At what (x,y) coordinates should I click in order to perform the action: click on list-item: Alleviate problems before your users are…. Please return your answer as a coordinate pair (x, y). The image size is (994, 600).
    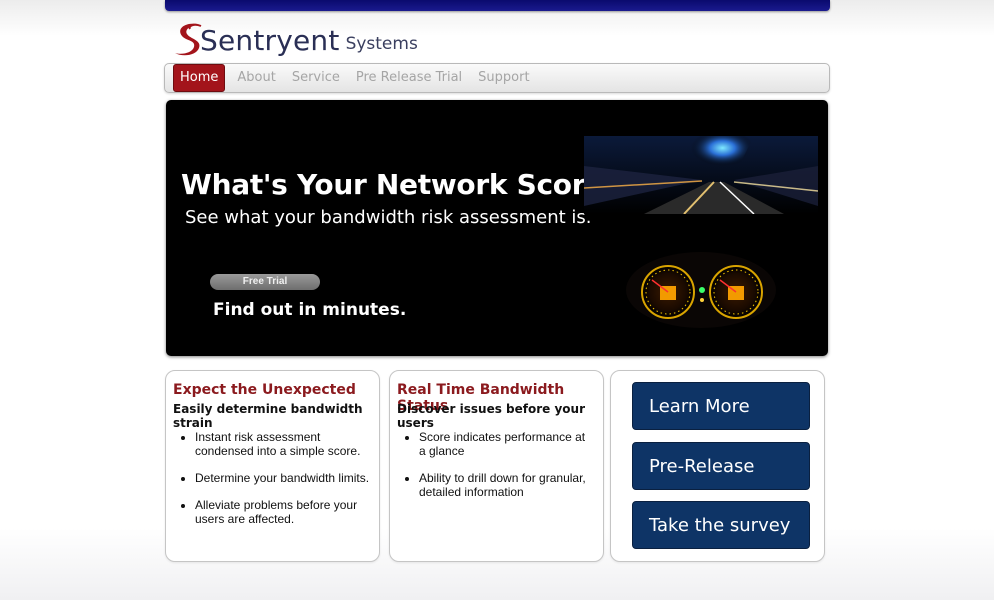
    Looking at the image, I should click on (282, 512).